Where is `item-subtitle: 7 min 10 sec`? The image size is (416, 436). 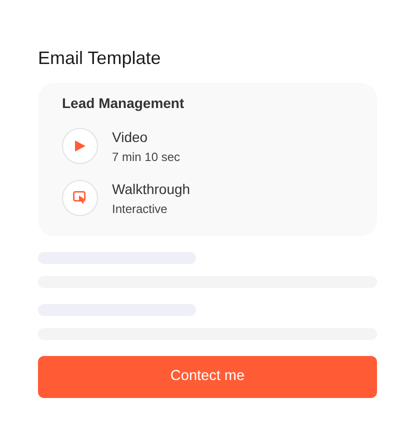 item-subtitle: 7 min 10 sec is located at coordinates (146, 156).